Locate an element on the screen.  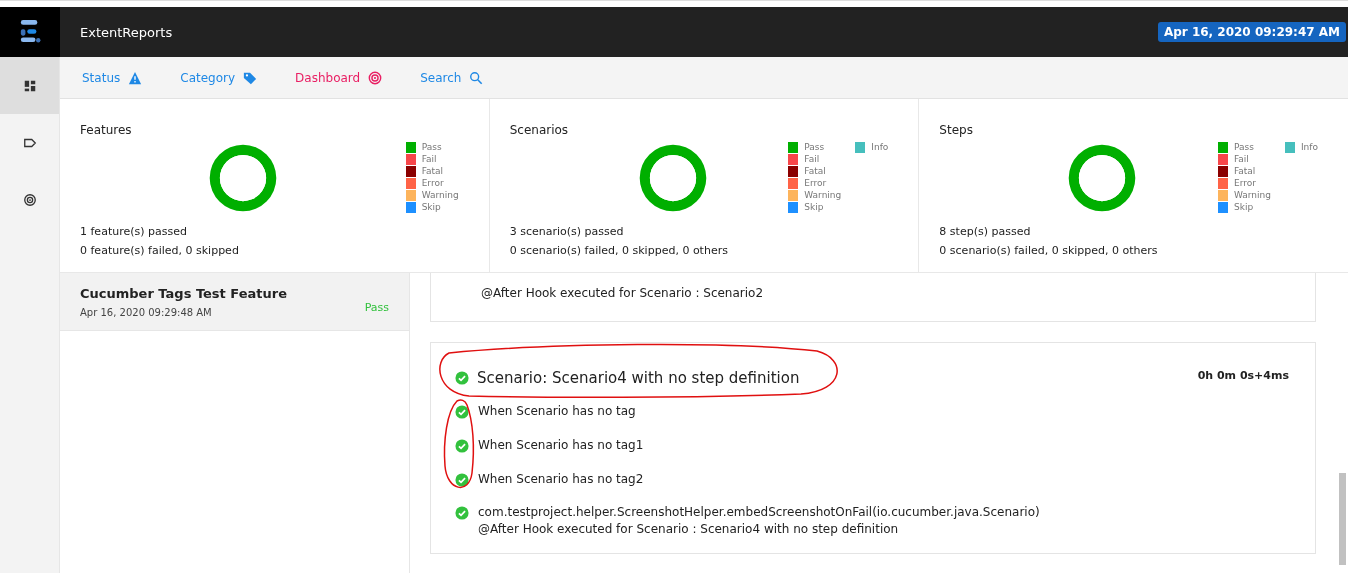
test-list-item: Cucumber Tags Test Feature Apr 16, 2020 09:29:48 AM Pass is located at coordinates (234, 301).